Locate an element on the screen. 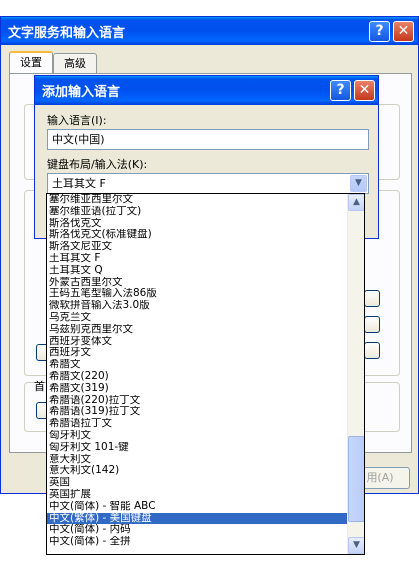 The width and height of the screenshot is (419, 562). add-button is located at coordinates (372, 298).